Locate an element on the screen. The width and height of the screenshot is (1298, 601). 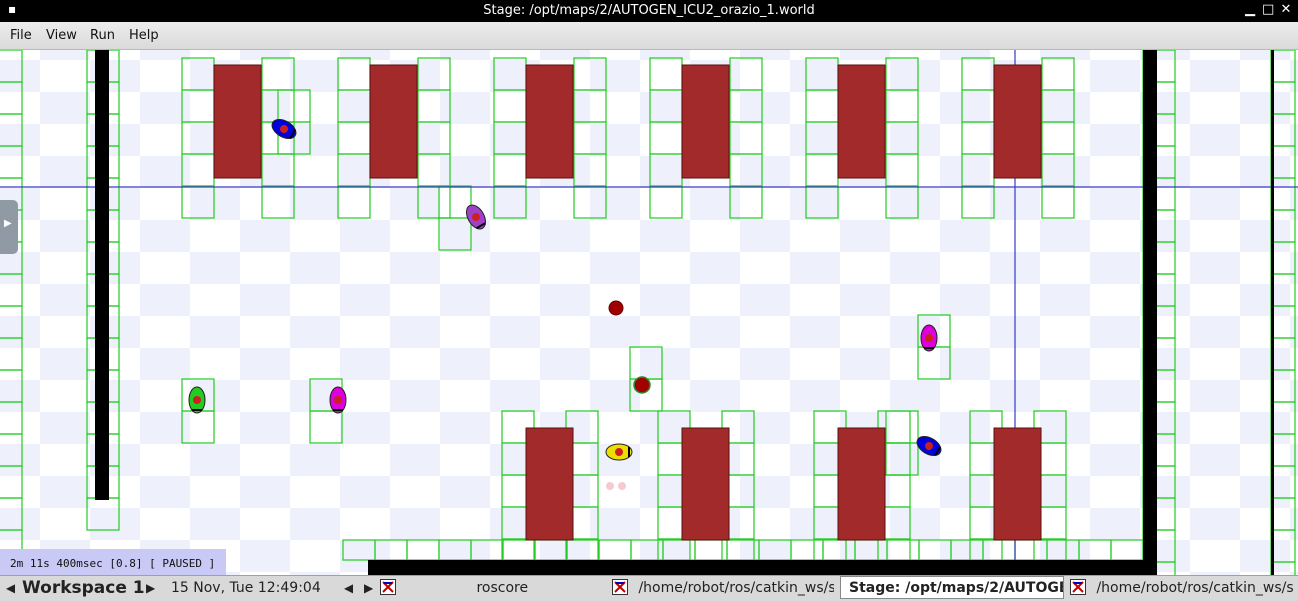
minimize-icon: ▁ is located at coordinates (1250, 9).